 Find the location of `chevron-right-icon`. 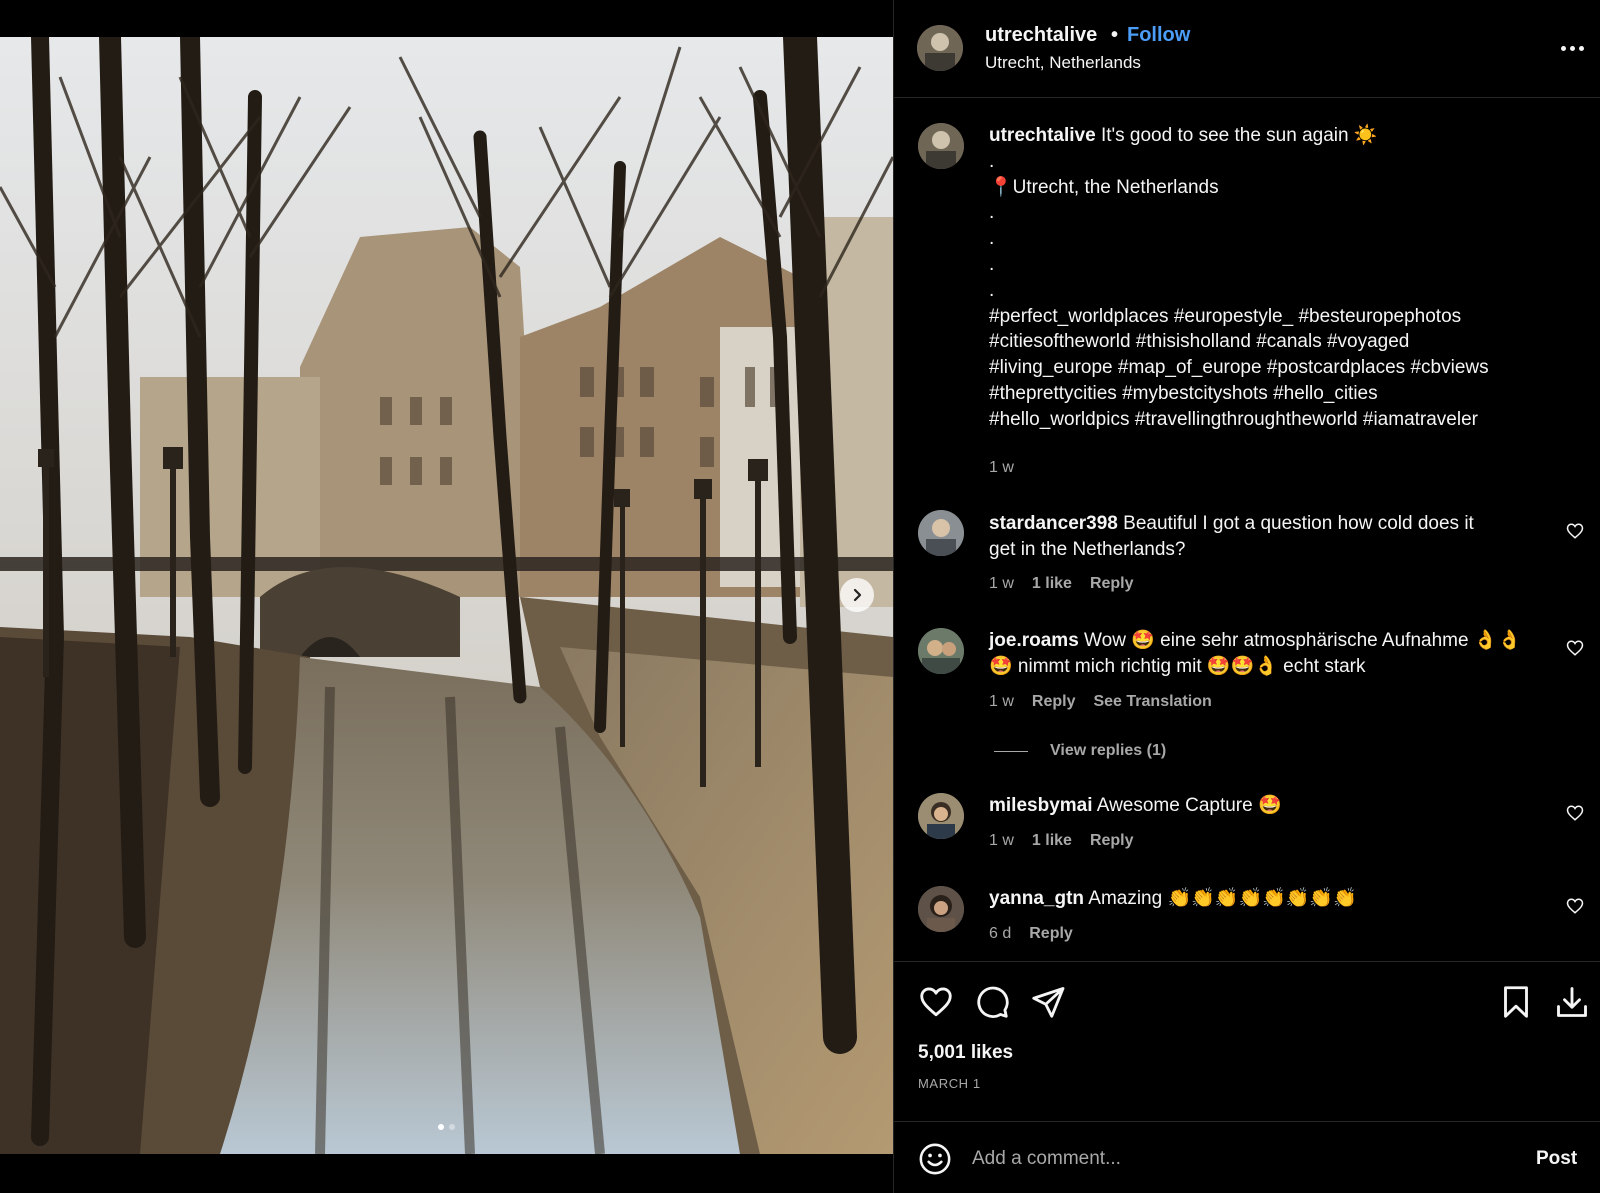

chevron-right-icon is located at coordinates (857, 595).